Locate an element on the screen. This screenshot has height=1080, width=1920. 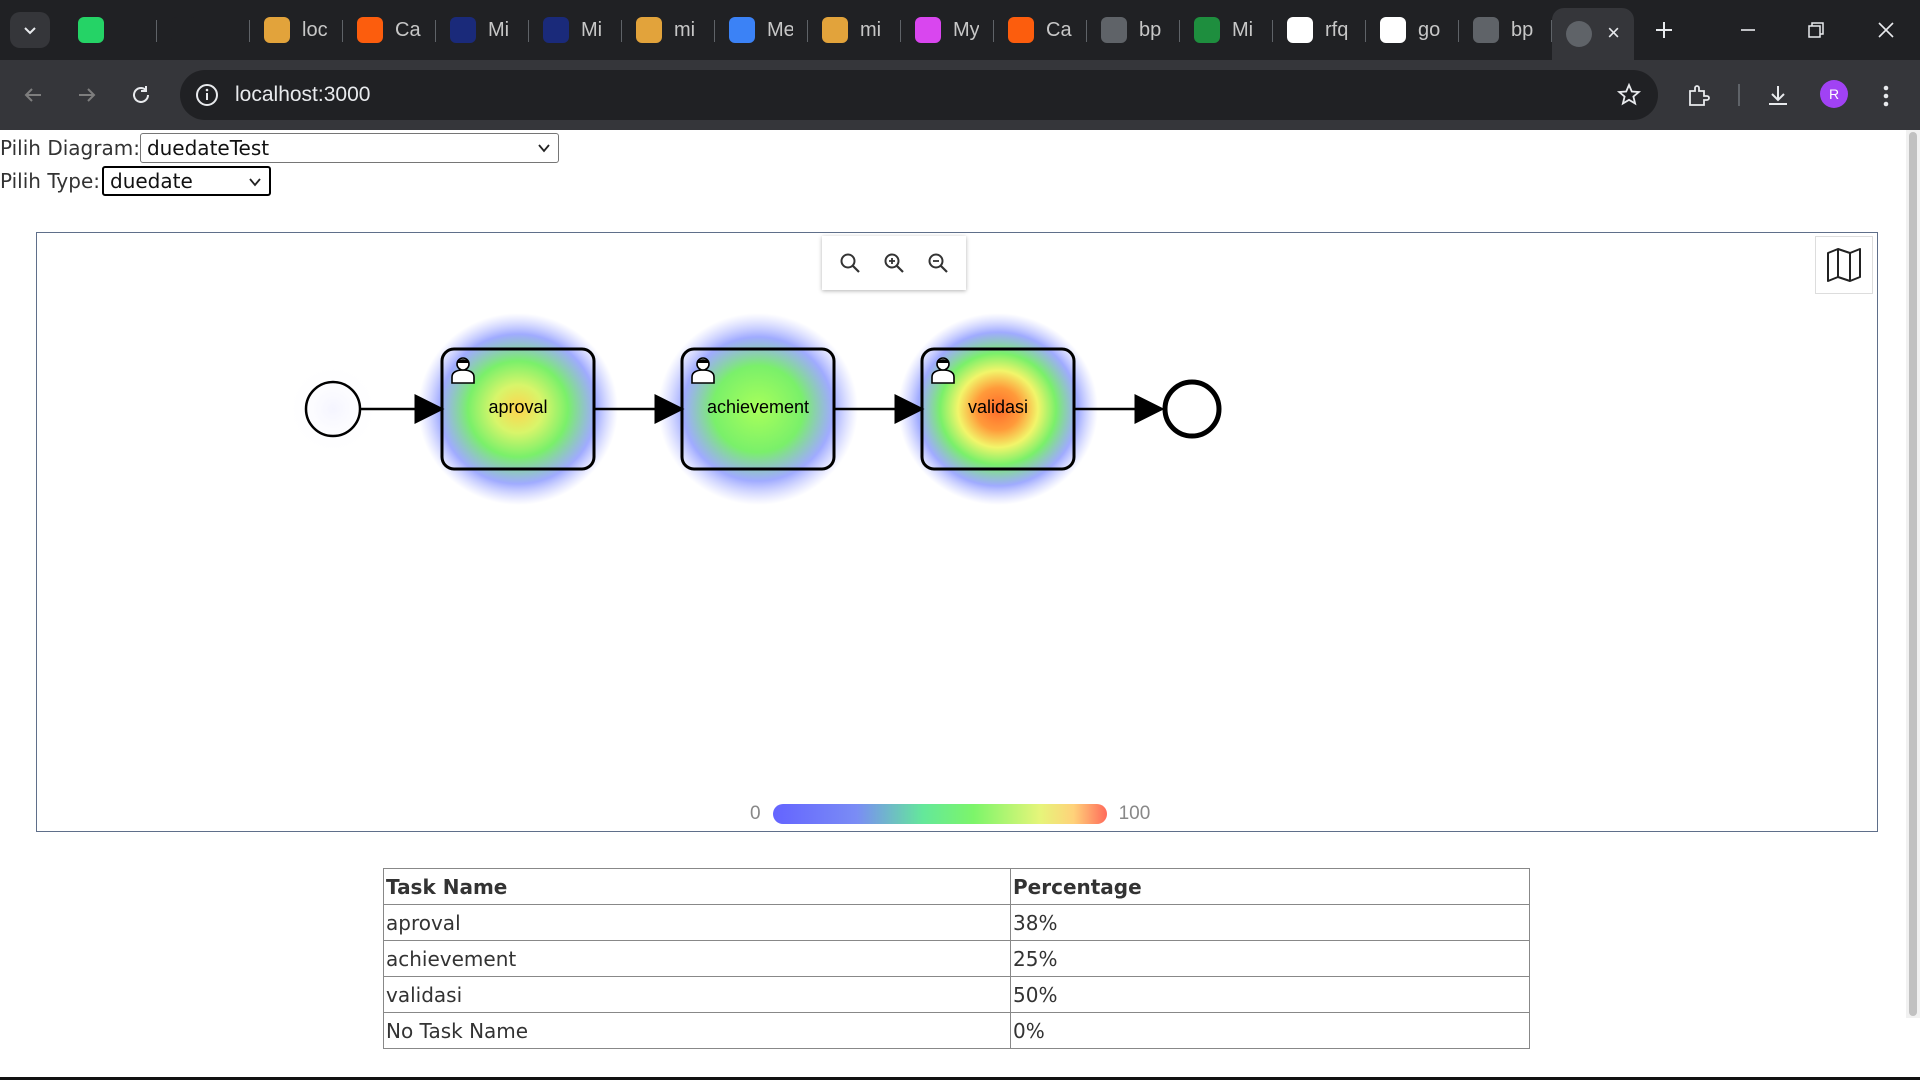
minimize-button is located at coordinates (1748, 30).